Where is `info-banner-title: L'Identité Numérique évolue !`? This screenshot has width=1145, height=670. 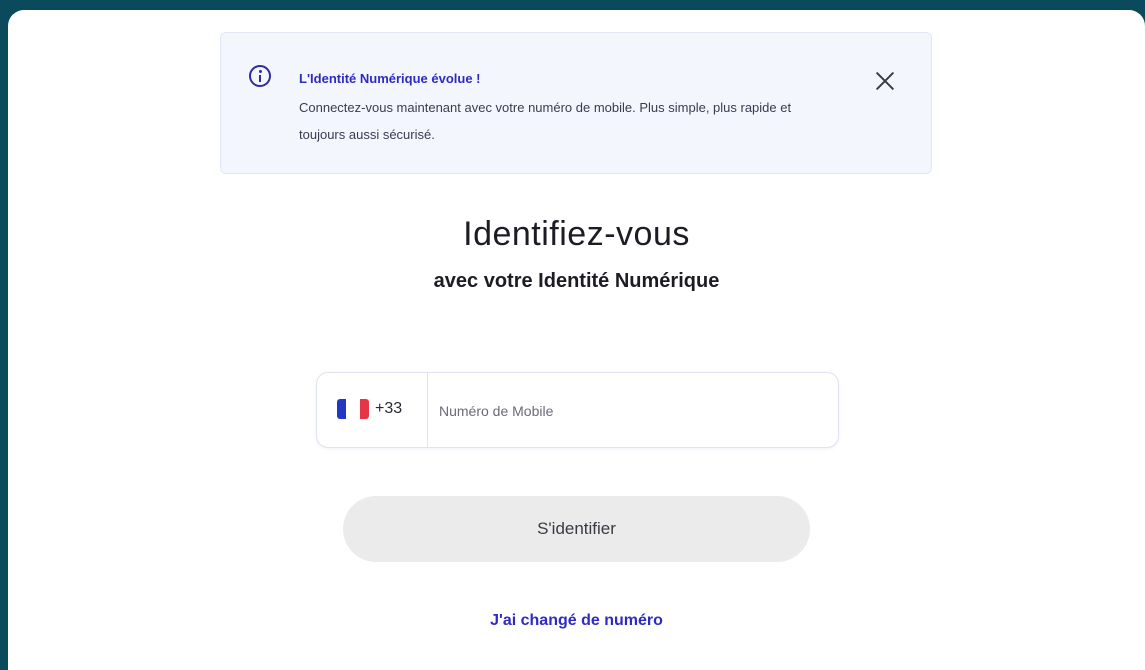 info-banner-title: L'Identité Numérique évolue ! is located at coordinates (390, 78).